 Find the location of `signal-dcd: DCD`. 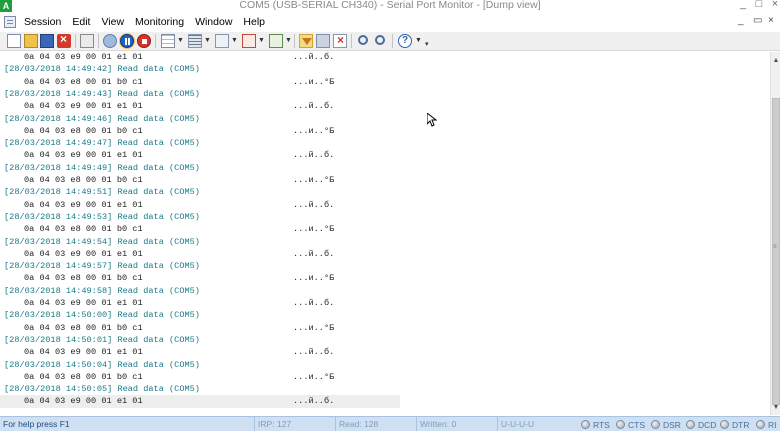

signal-dcd: DCD is located at coordinates (701, 424).